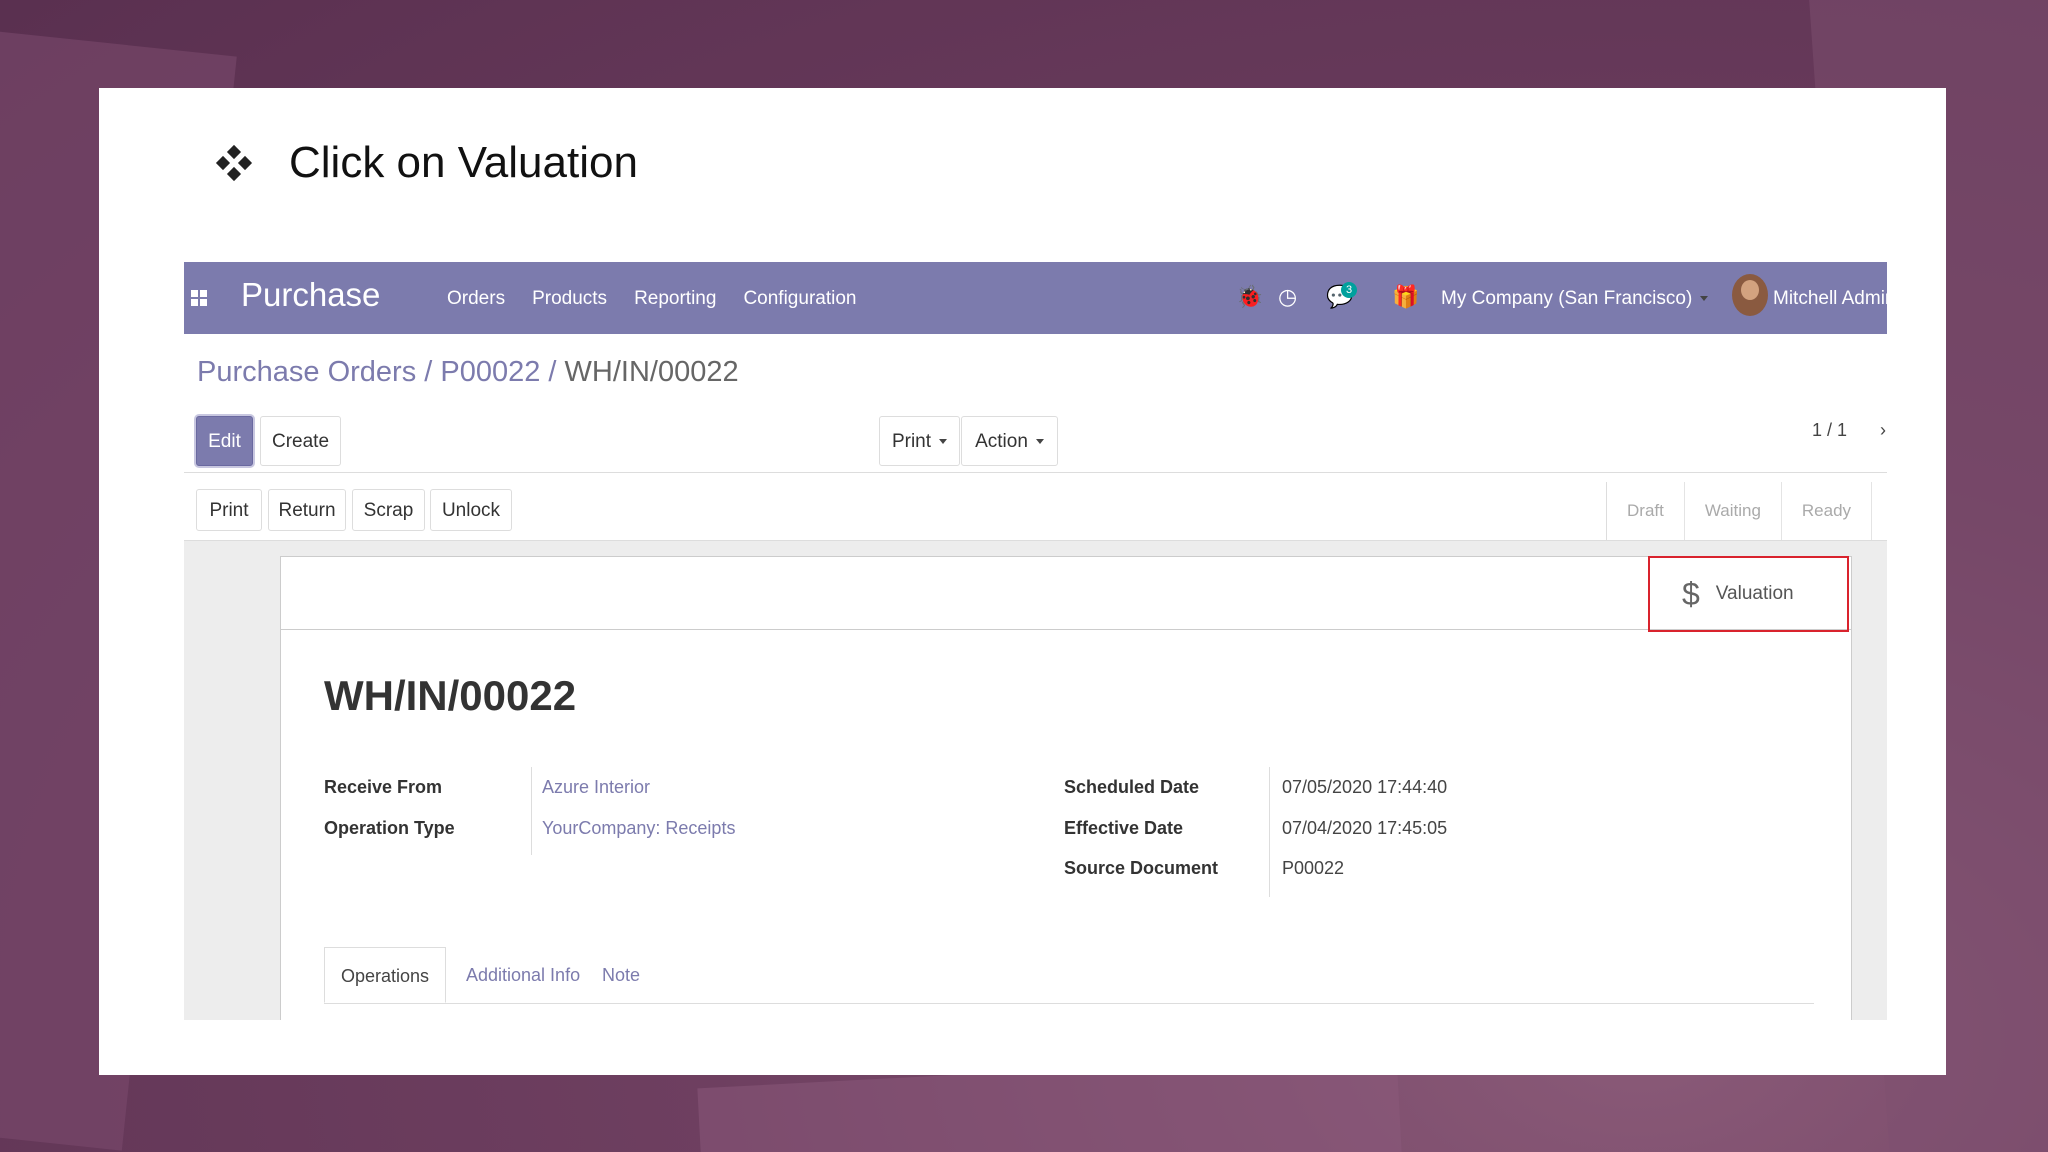 The width and height of the screenshot is (2048, 1152). Describe the element at coordinates (1405, 297) in the screenshot. I see `gift-icon: 🎁` at that location.